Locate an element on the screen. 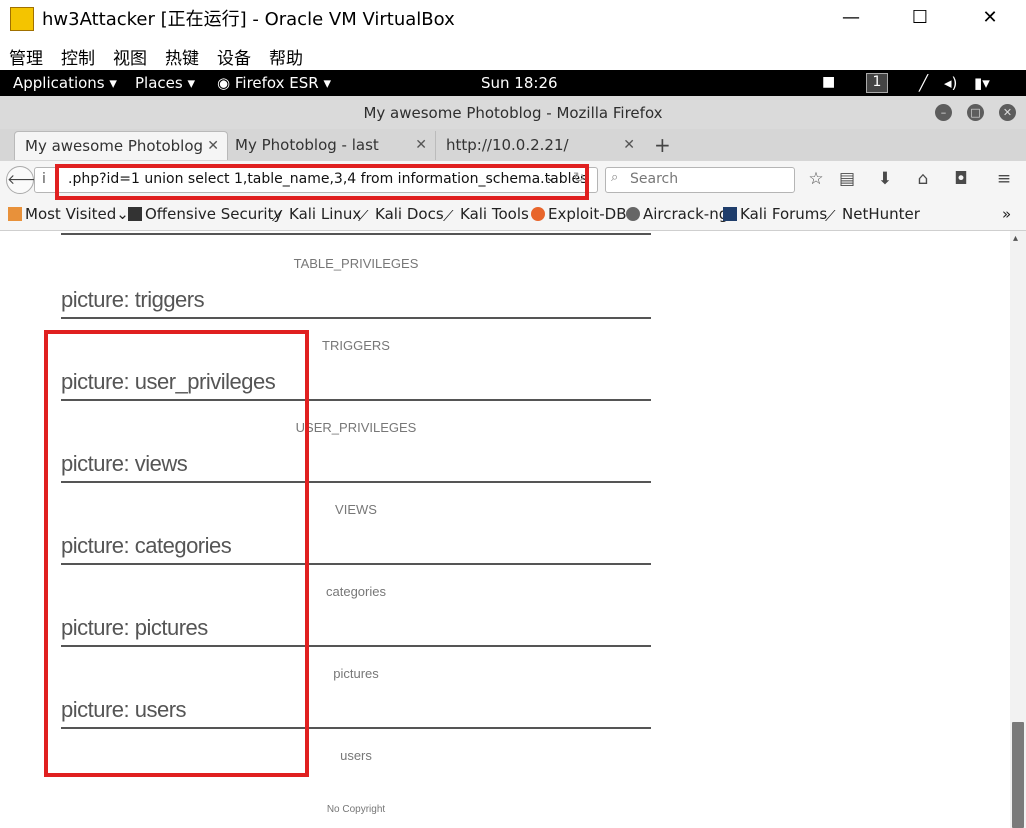  video-camera-icon: ■ is located at coordinates (828, 82).